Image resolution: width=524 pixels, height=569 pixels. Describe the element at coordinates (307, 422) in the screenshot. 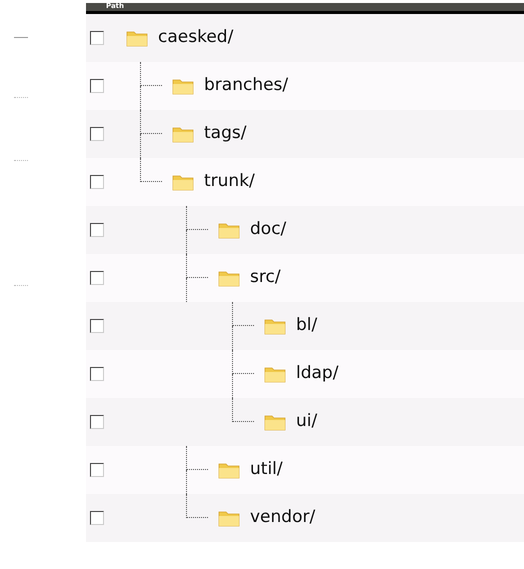

I see `folder-name: ui/` at that location.